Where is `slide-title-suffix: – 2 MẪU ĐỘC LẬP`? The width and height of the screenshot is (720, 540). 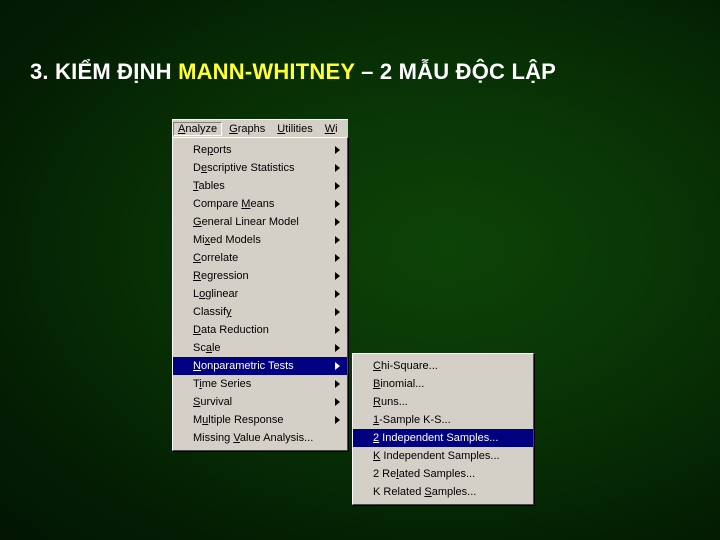
slide-title-suffix: – 2 MẪU ĐỘC LẬP is located at coordinates (455, 71).